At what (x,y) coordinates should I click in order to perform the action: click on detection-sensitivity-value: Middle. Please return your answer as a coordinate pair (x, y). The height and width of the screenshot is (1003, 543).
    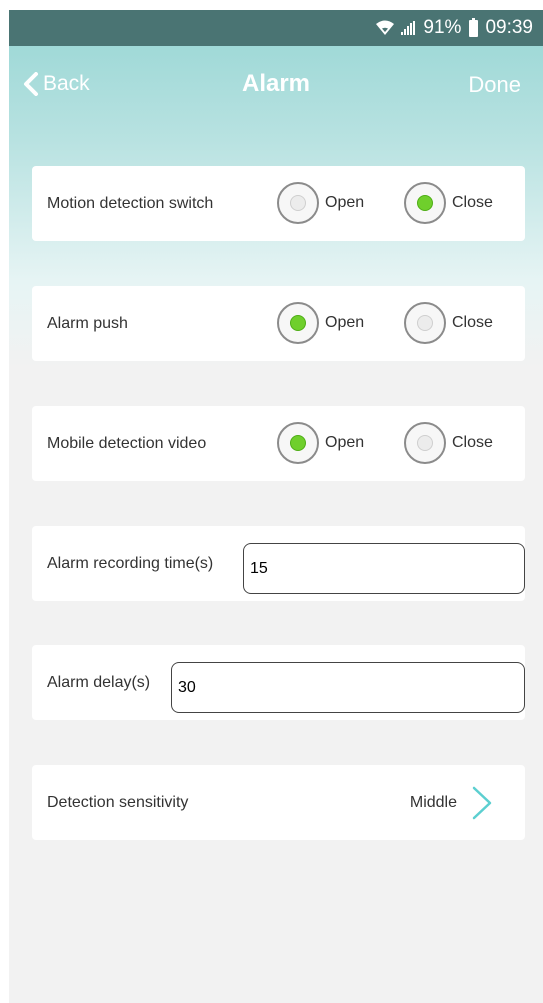
    Looking at the image, I should click on (433, 802).